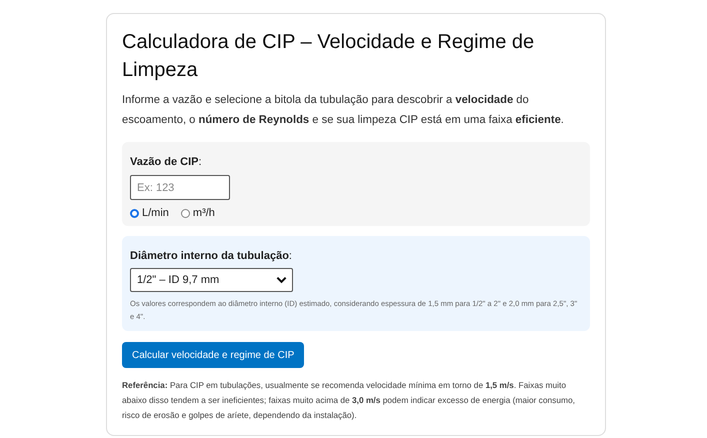 Image resolution: width=707 pixels, height=438 pixels. What do you see at coordinates (343, 110) in the screenshot?
I see `intro-text: Informe a vazão e selecione a bitola da tubulação para descobrir a velocidade do escoamento, o número de Reynolds e se sua limpeza CIP está em uma faixa eficiente.` at bounding box center [343, 110].